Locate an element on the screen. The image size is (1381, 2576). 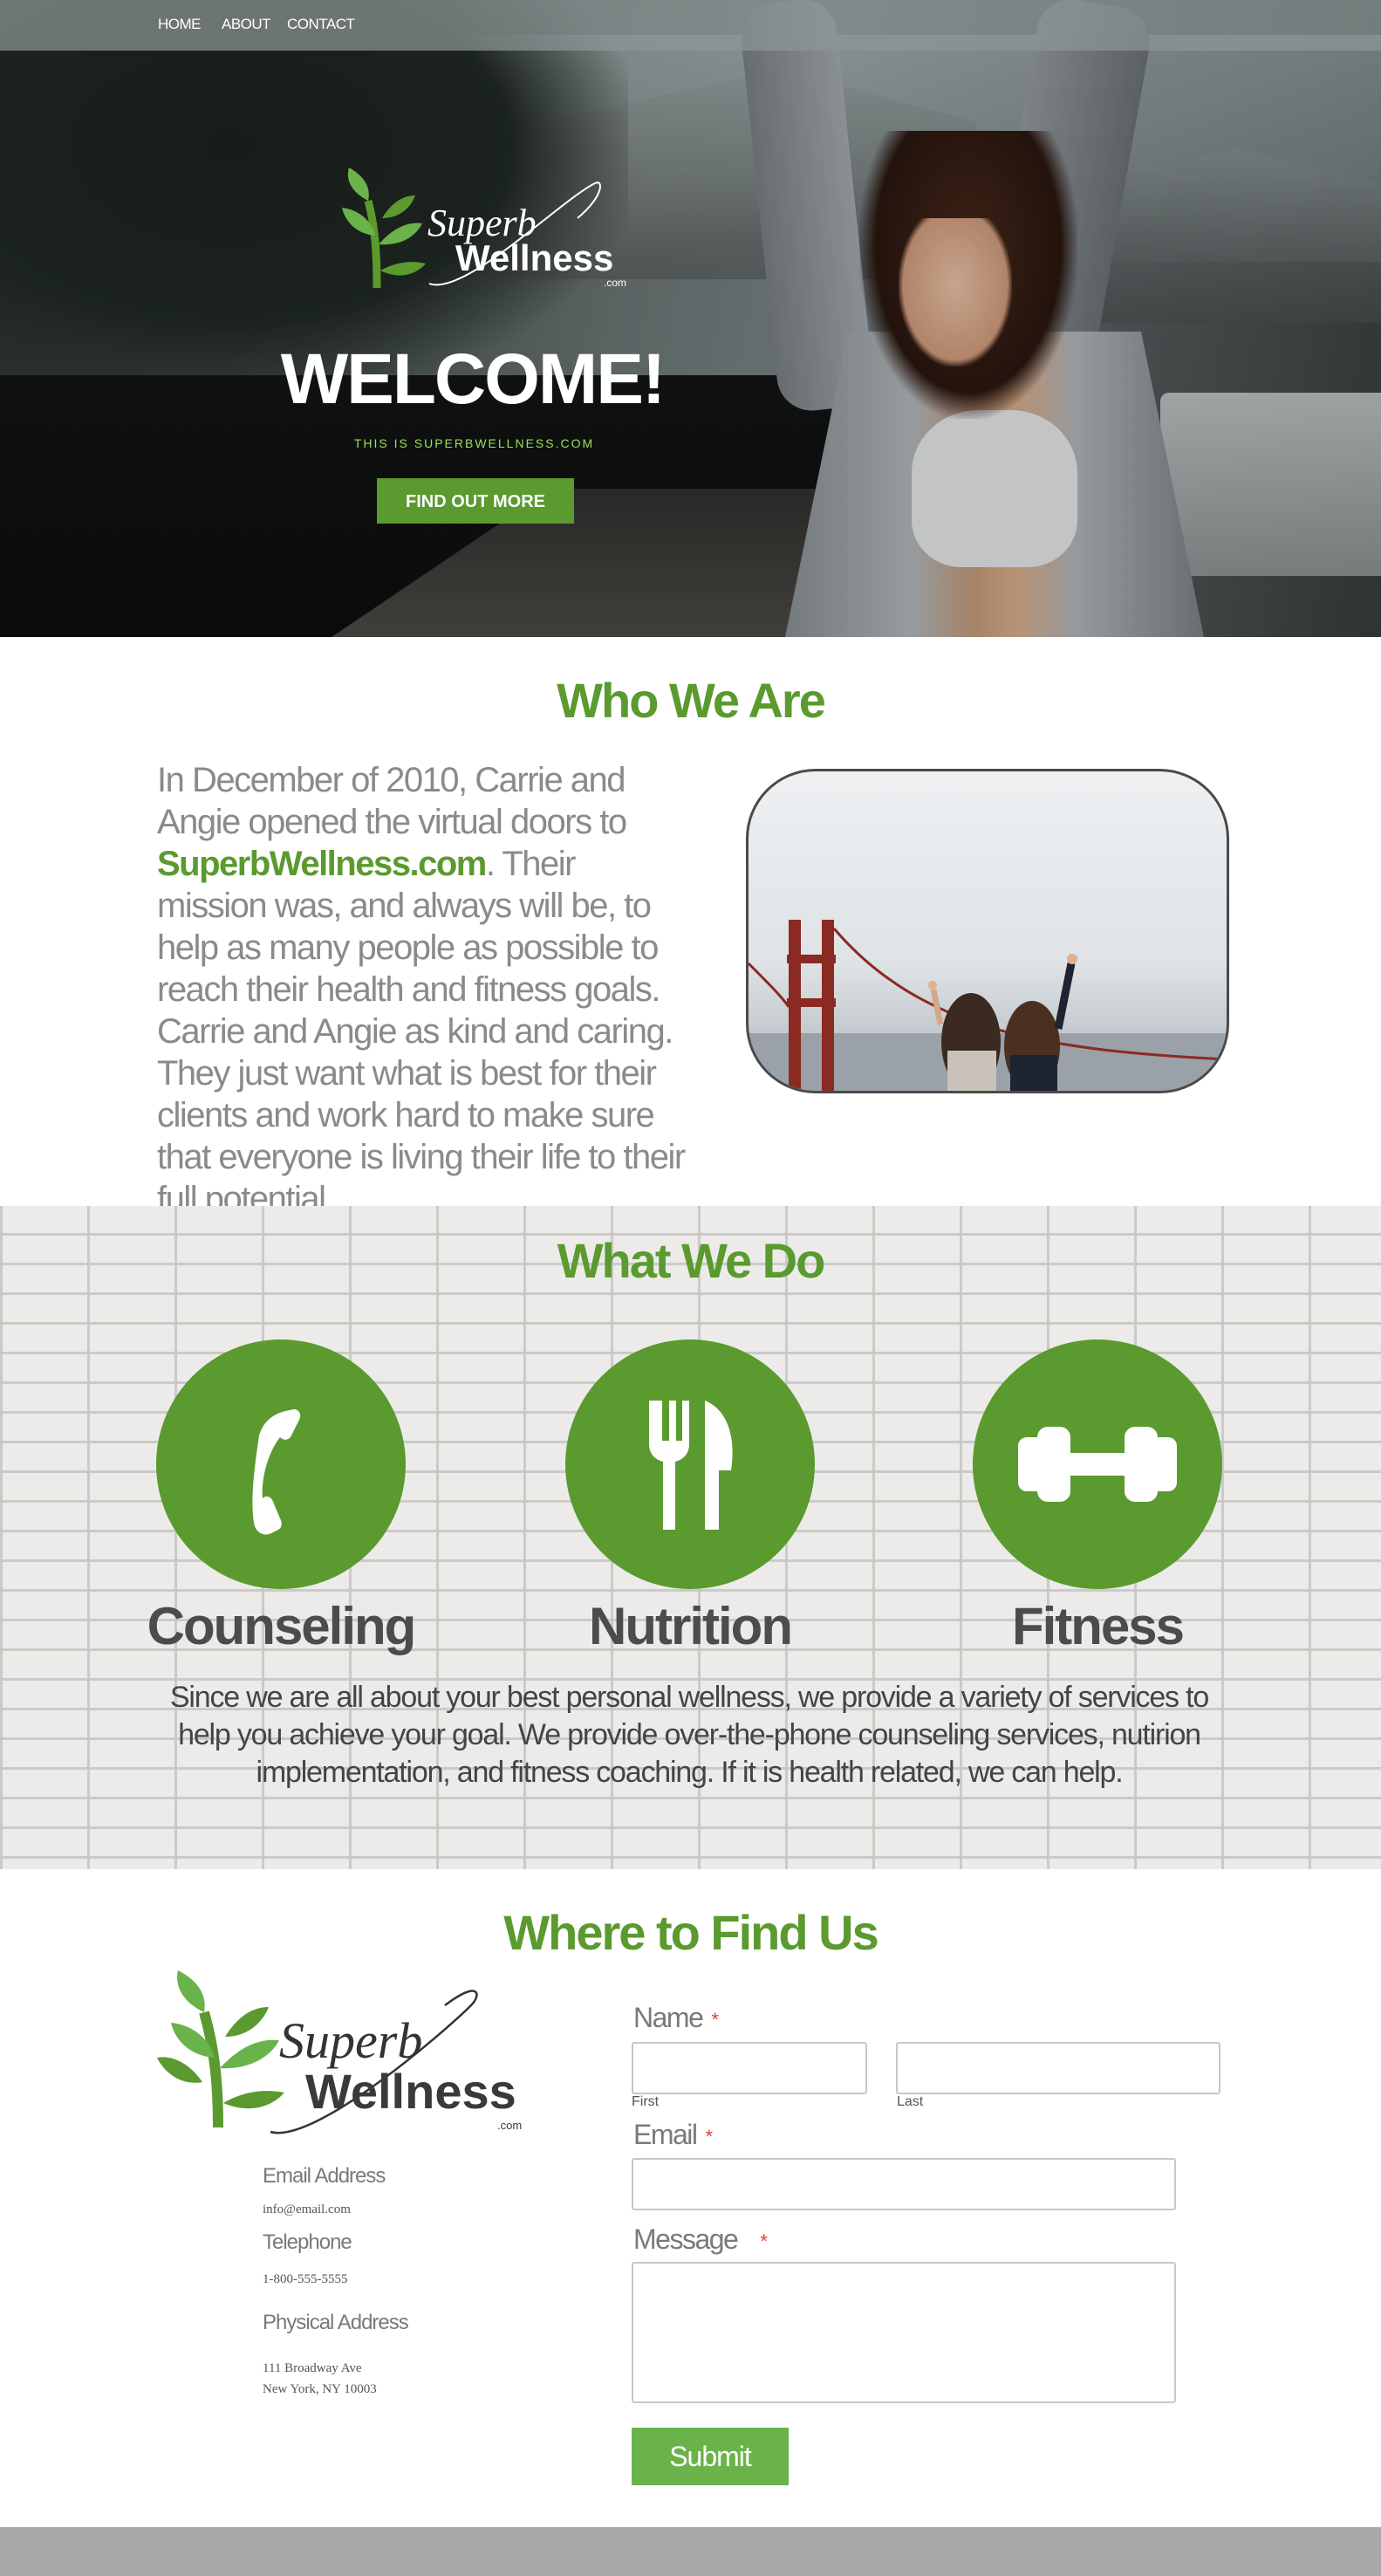
address-line-2: New York, NY 10003 is located at coordinates (320, 2389).